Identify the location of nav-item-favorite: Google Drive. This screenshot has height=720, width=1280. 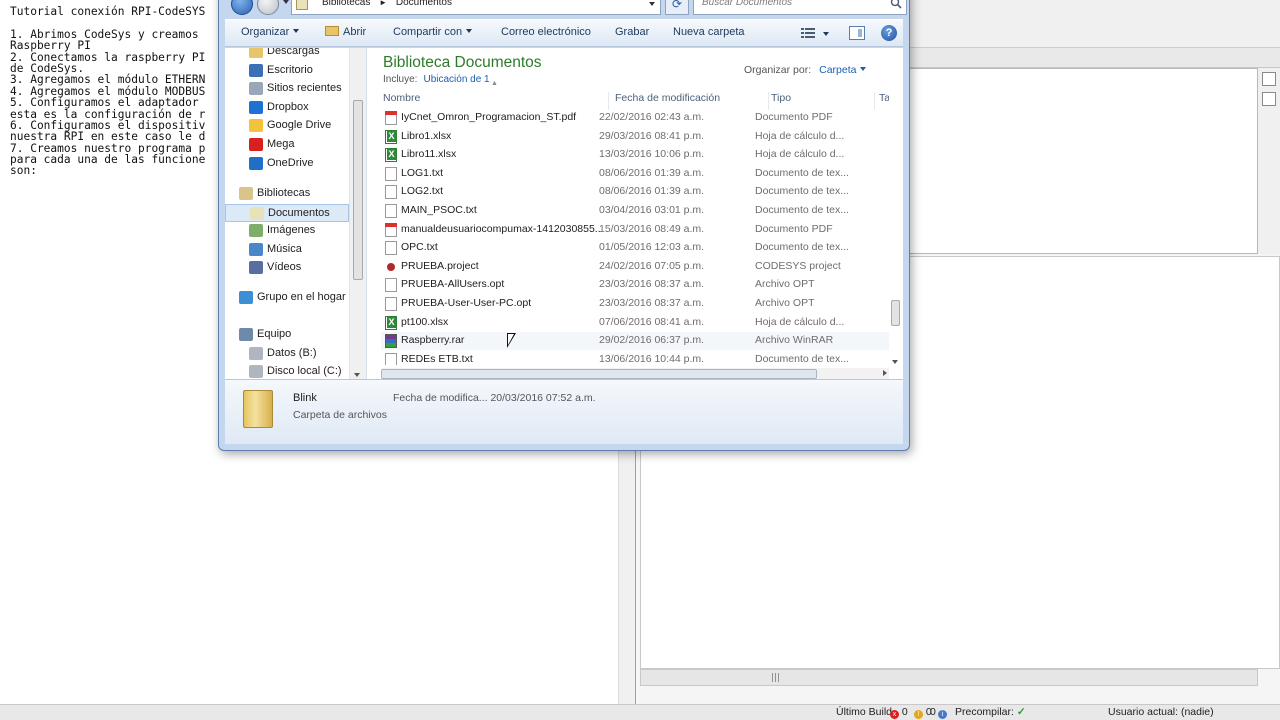
(287, 126).